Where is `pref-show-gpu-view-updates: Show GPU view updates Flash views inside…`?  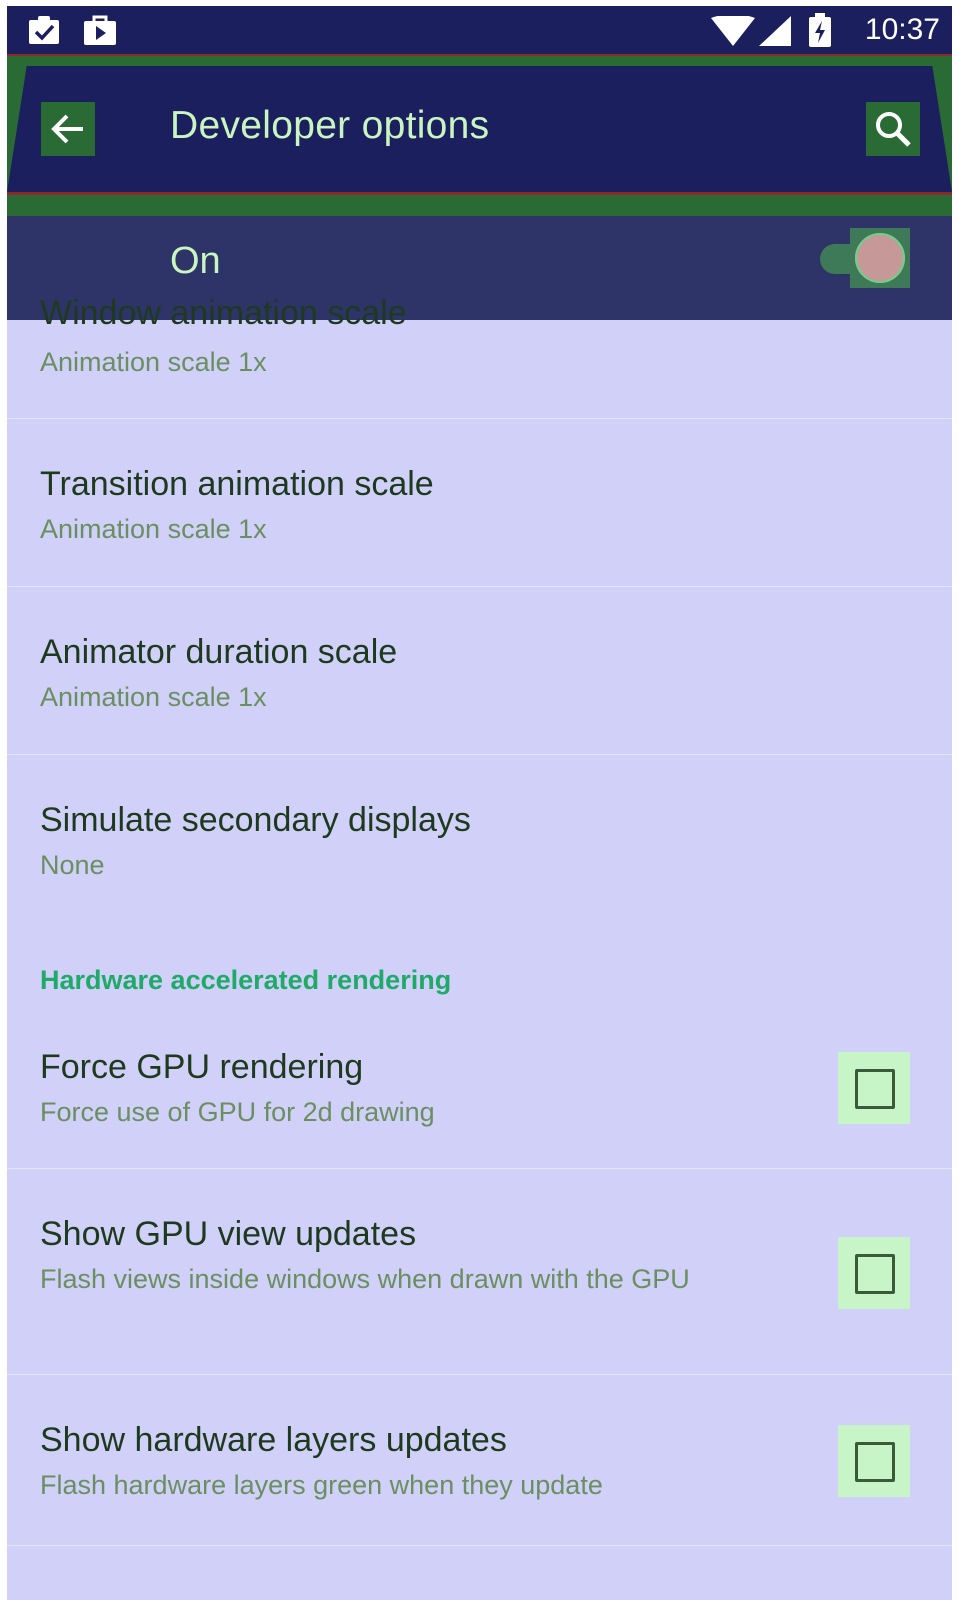 pref-show-gpu-view-updates: Show GPU view updates Flash views inside… is located at coordinates (479, 1272).